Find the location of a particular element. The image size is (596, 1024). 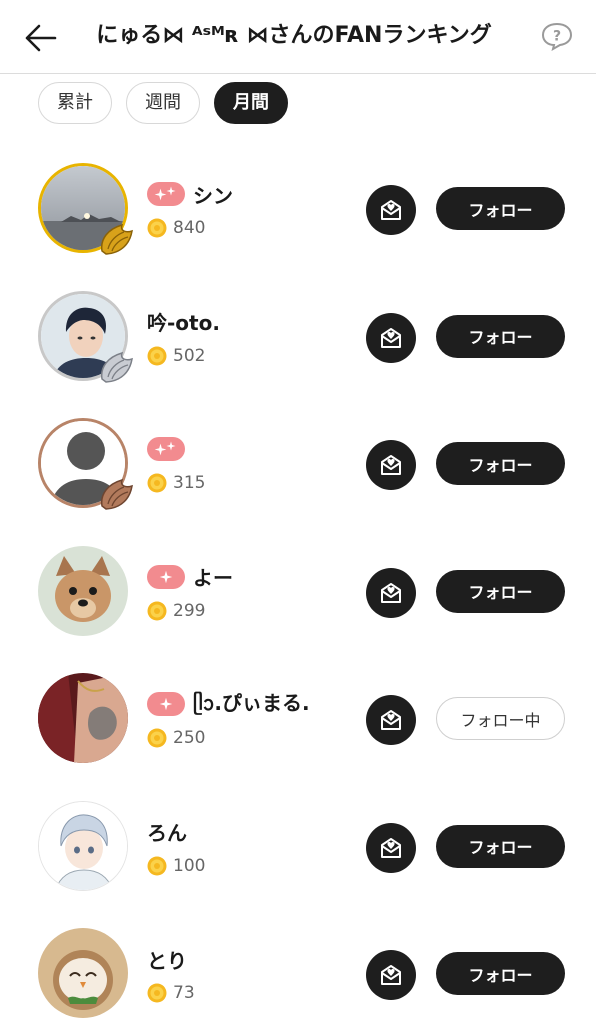

period-tabs: 累計 週間 月間 is located at coordinates (163, 104).